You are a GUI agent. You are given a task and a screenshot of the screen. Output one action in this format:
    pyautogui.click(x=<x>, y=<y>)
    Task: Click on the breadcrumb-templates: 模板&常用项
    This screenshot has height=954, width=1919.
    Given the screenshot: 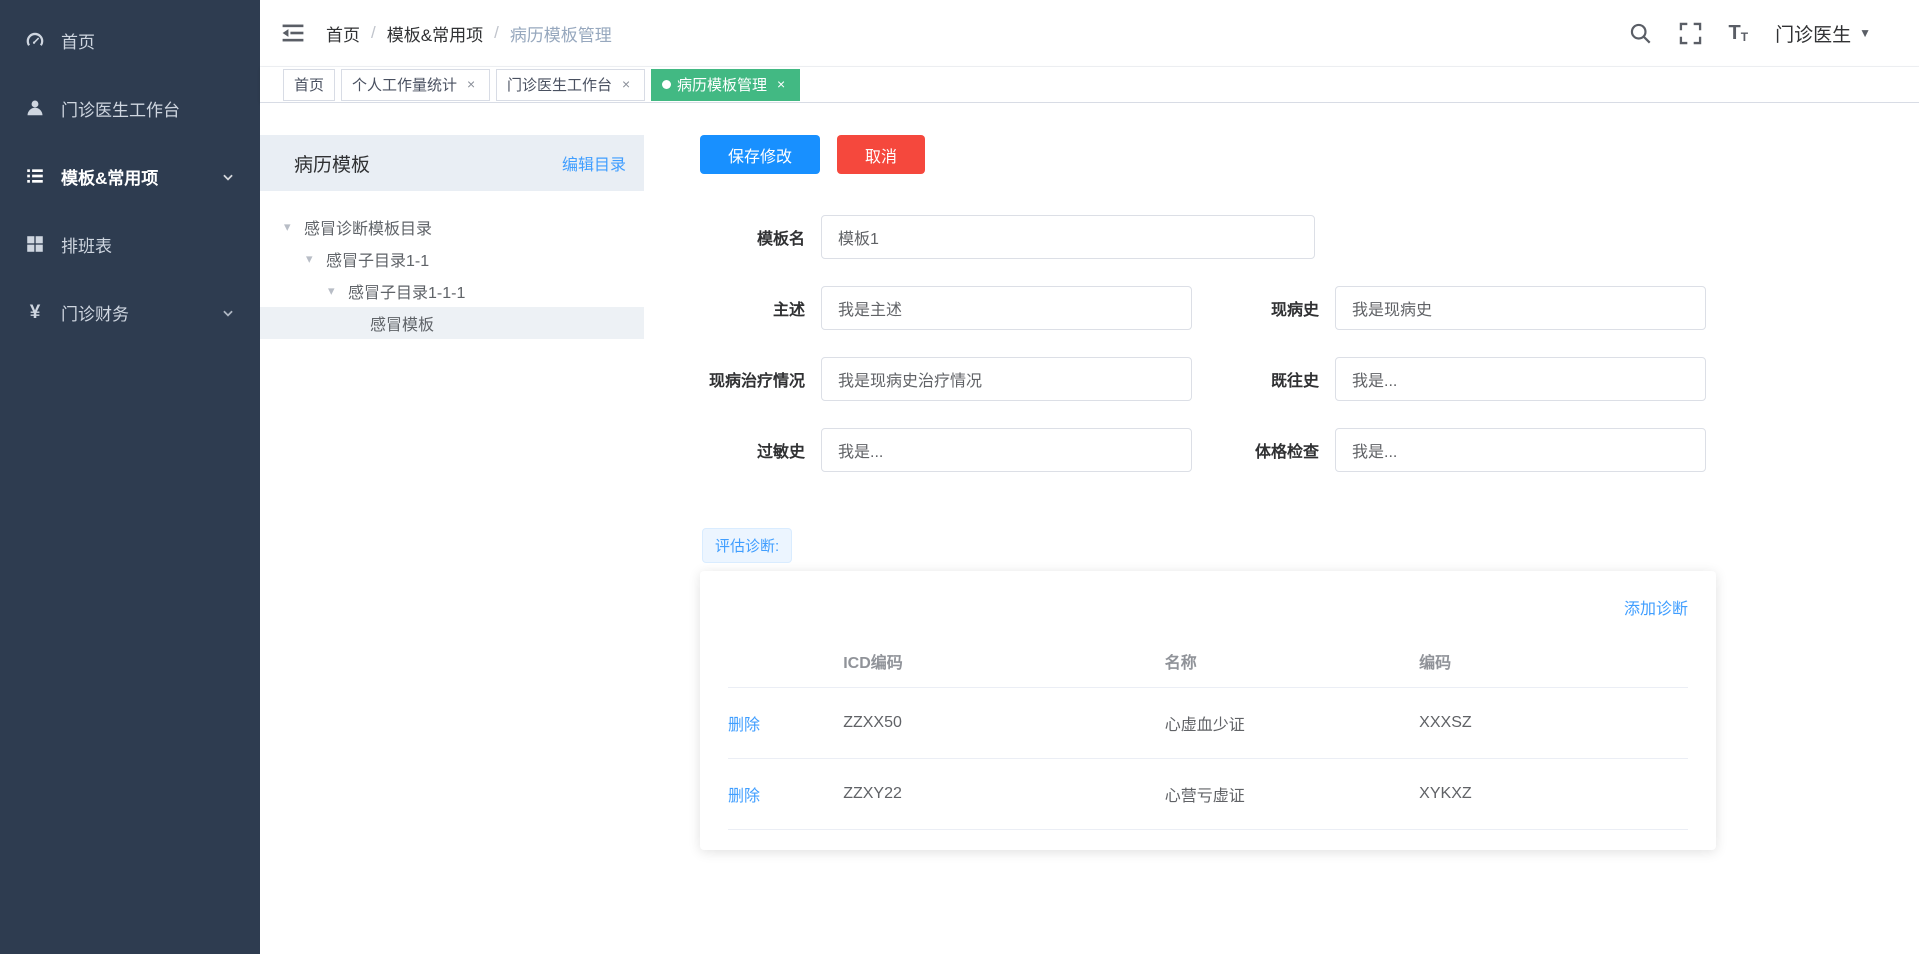 What is the action you would take?
    pyautogui.click(x=435, y=33)
    